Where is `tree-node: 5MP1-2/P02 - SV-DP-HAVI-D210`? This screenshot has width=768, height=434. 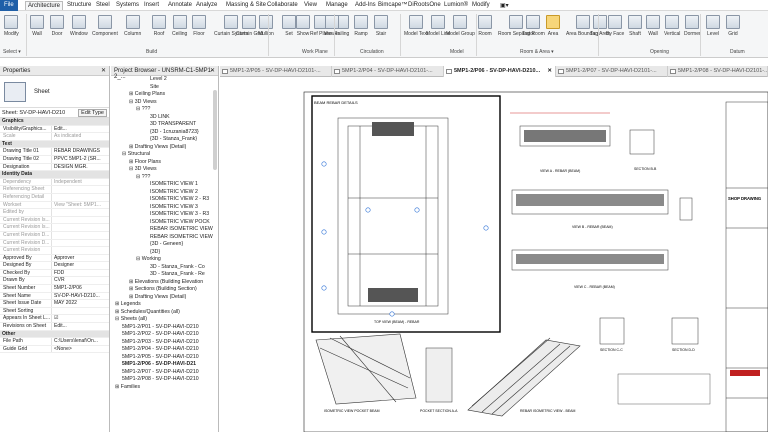 tree-node: 5MP1-2/P02 - SV-DP-HAVI-D210 is located at coordinates (164, 335).